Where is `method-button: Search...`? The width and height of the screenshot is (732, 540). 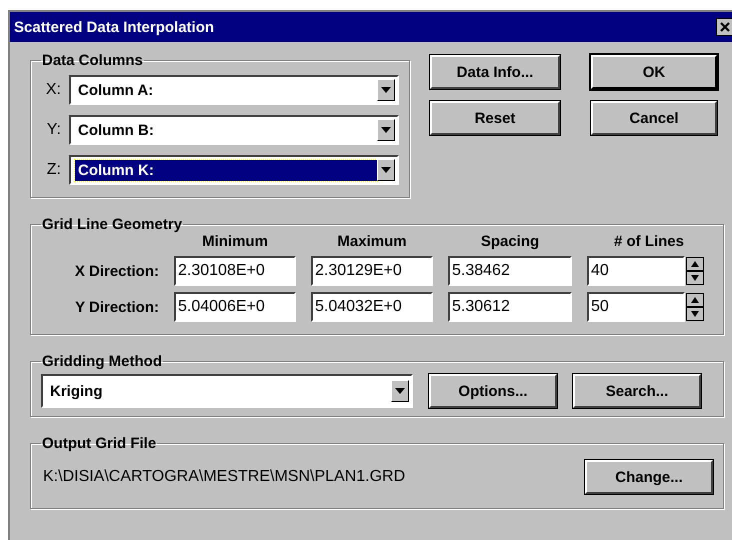
method-button: Search... is located at coordinates (637, 391).